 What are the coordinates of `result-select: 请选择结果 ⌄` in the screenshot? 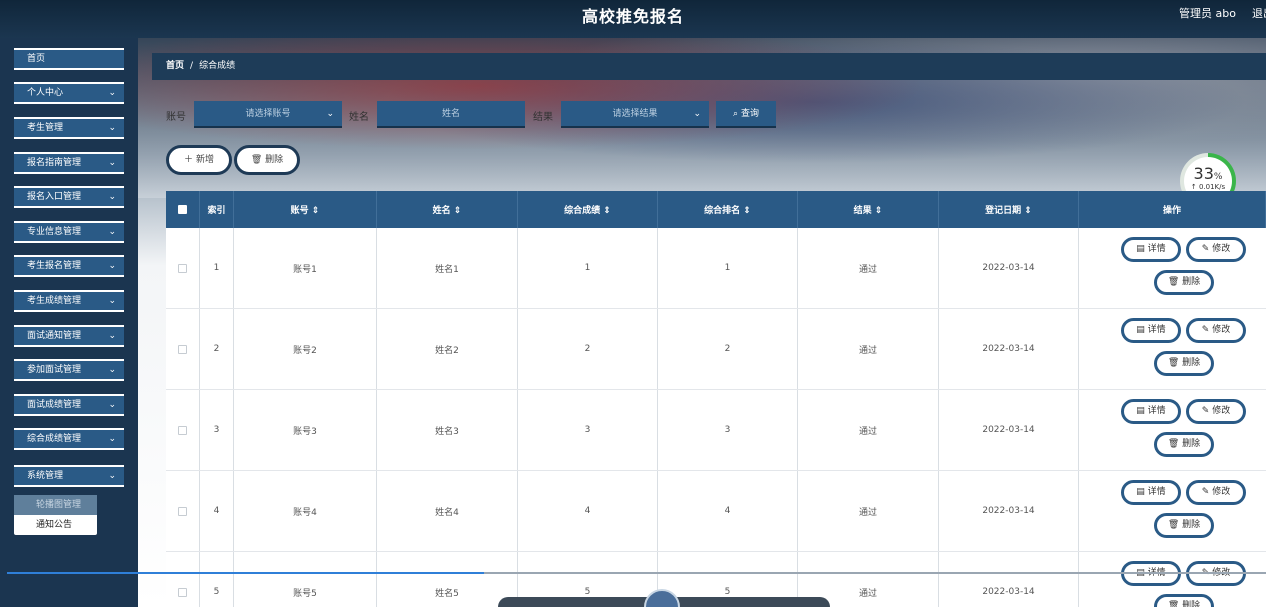 It's located at (635, 114).